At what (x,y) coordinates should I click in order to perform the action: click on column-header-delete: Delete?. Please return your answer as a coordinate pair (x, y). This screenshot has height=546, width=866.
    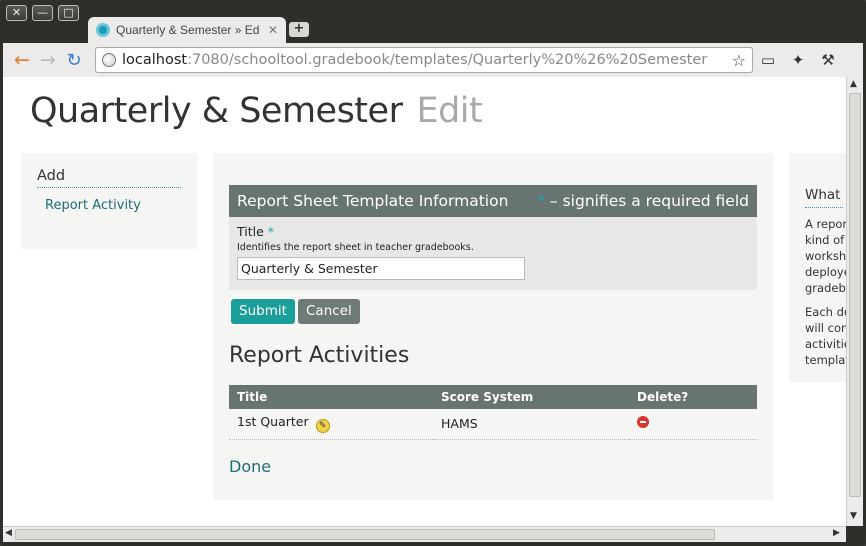
    Looking at the image, I should click on (693, 397).